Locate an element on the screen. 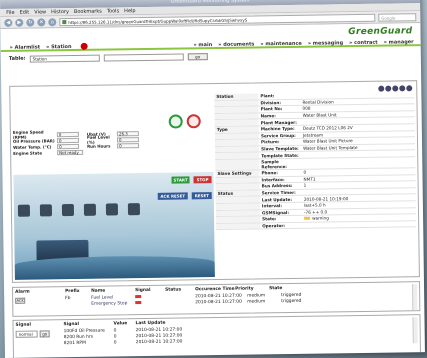 The height and width of the screenshot is (358, 427). record-select is located at coordinates (143, 57).